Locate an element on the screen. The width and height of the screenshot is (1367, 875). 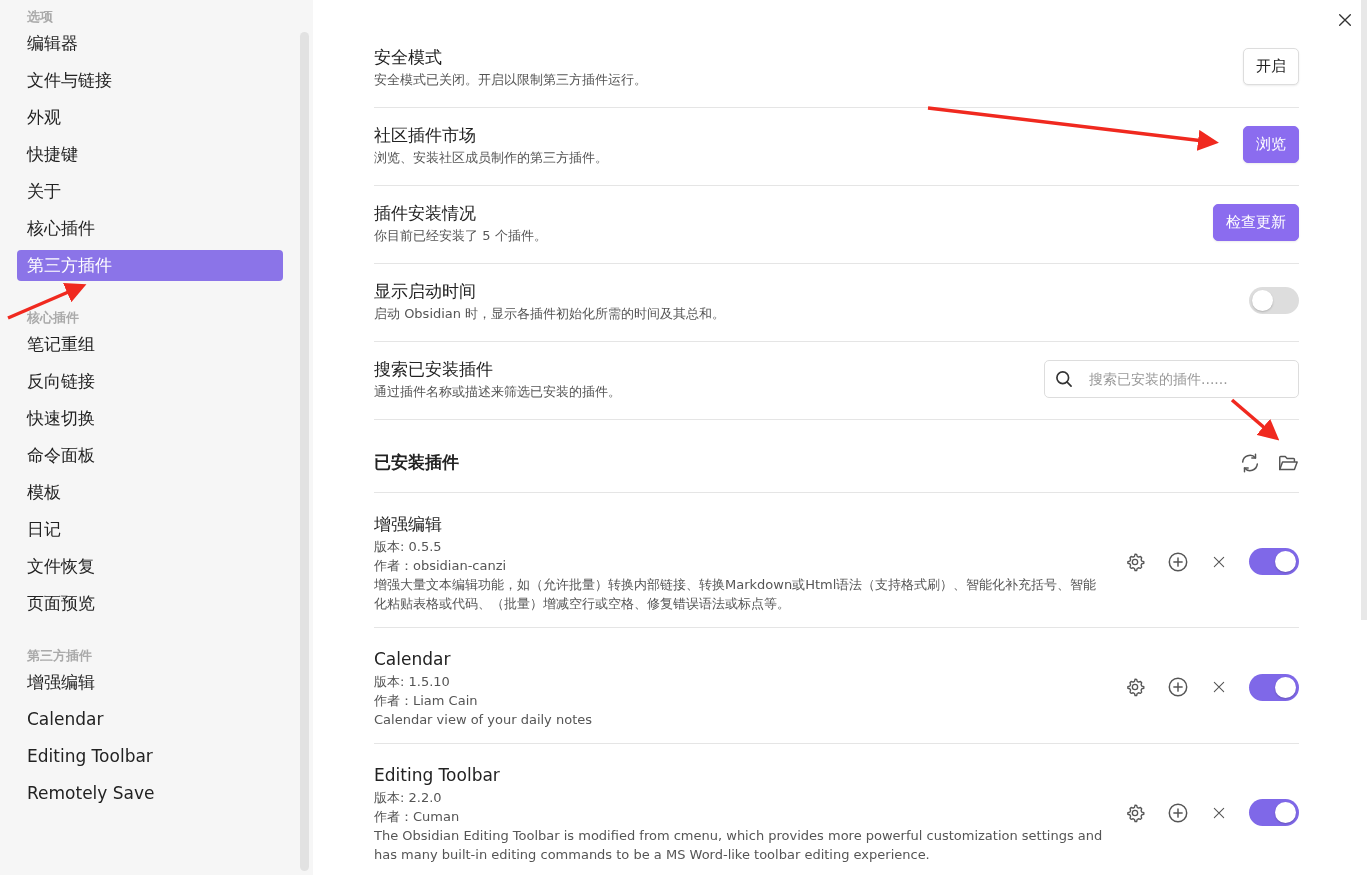
sidebar-item: Editing Toolbar is located at coordinates (150, 756).